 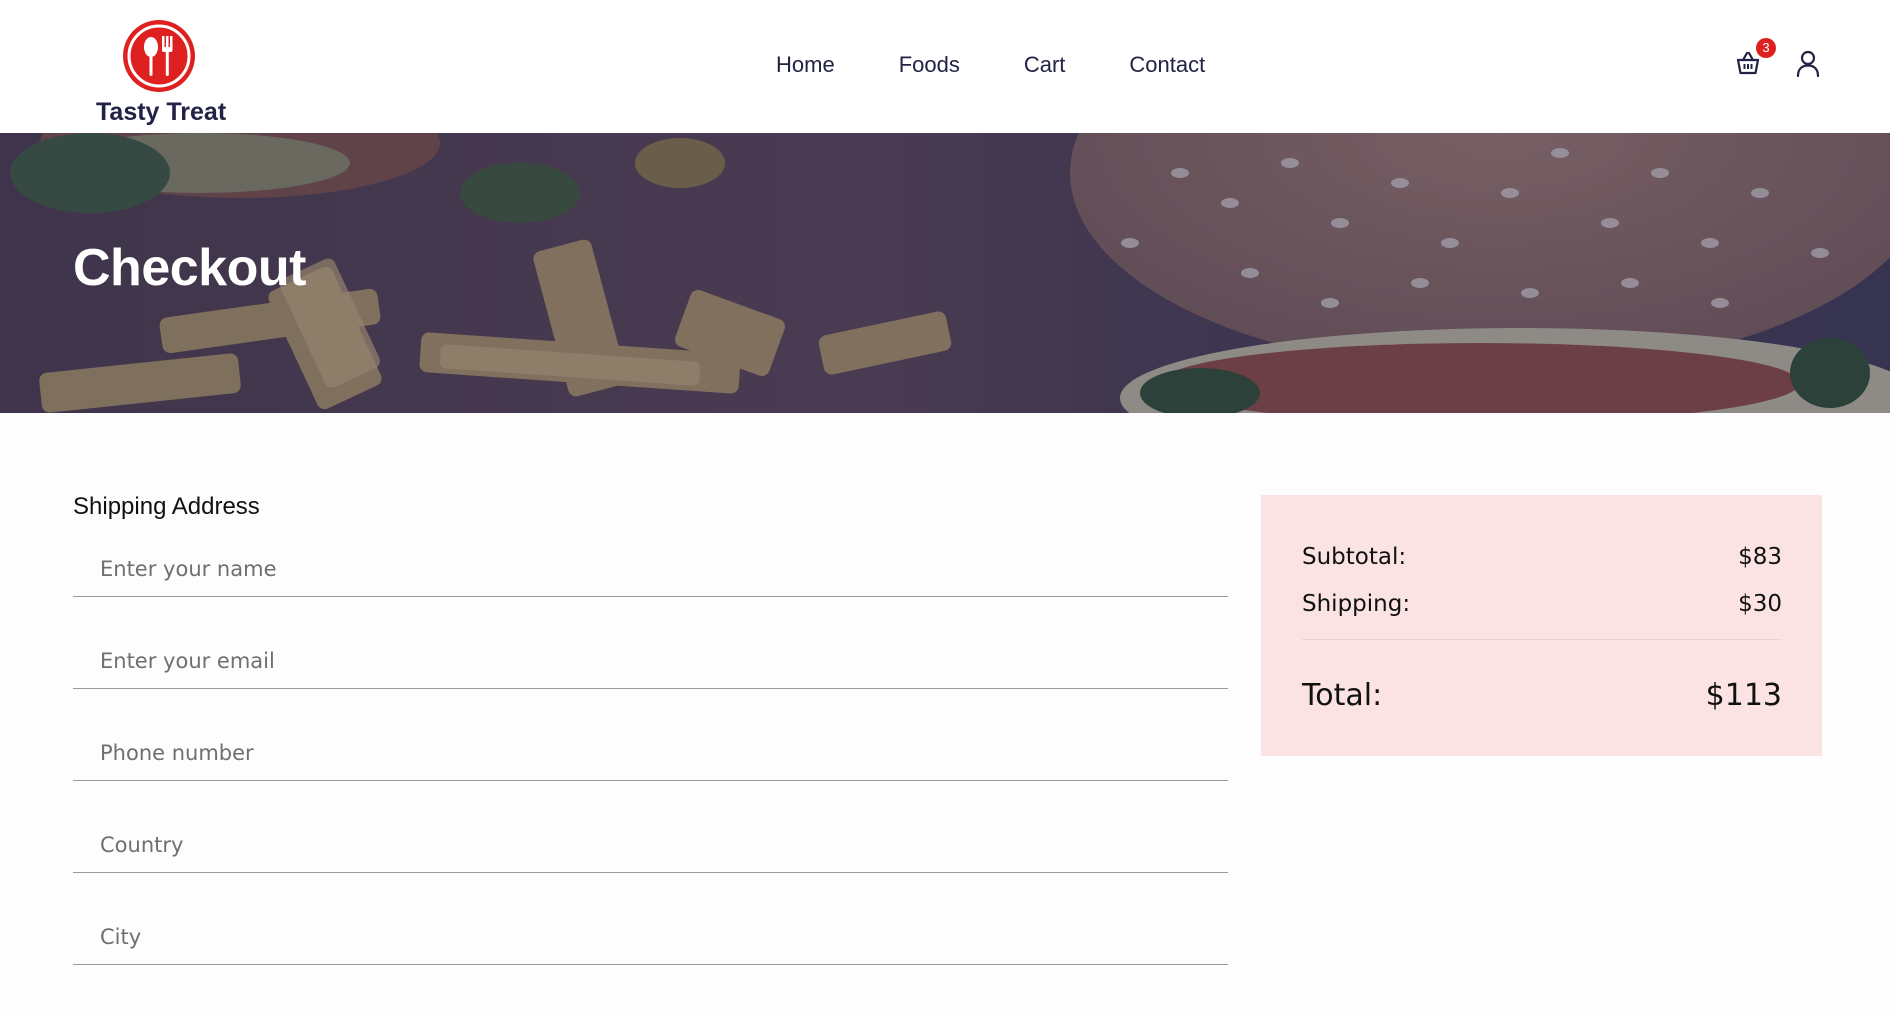 What do you see at coordinates (1542, 603) in the screenshot?
I see `shipping-row: Shipping: $30` at bounding box center [1542, 603].